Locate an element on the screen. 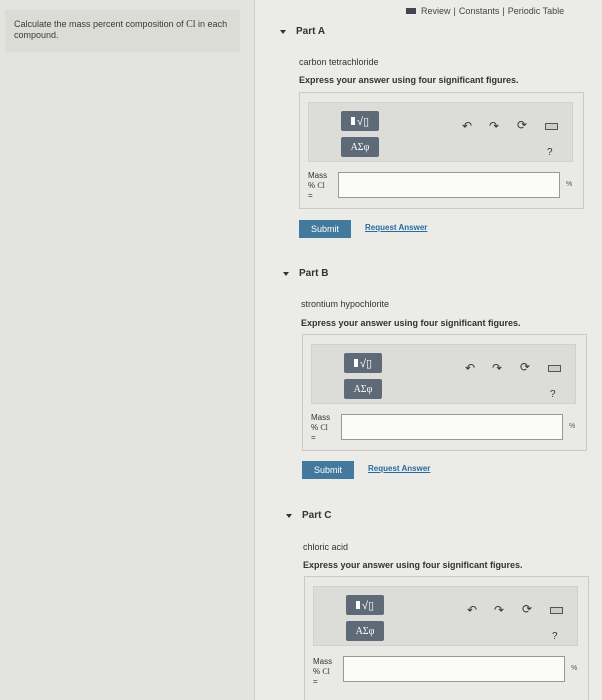 This screenshot has width=602, height=700. part-c-header: Part C is located at coordinates (308, 515).